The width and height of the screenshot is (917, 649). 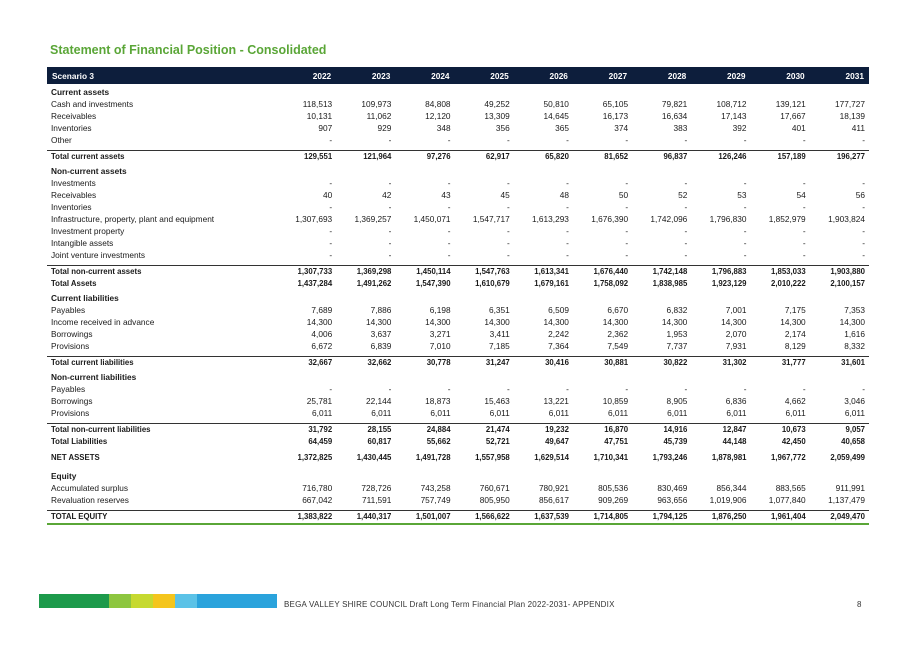 I want to click on value-cell: 52, so click(x=683, y=195).